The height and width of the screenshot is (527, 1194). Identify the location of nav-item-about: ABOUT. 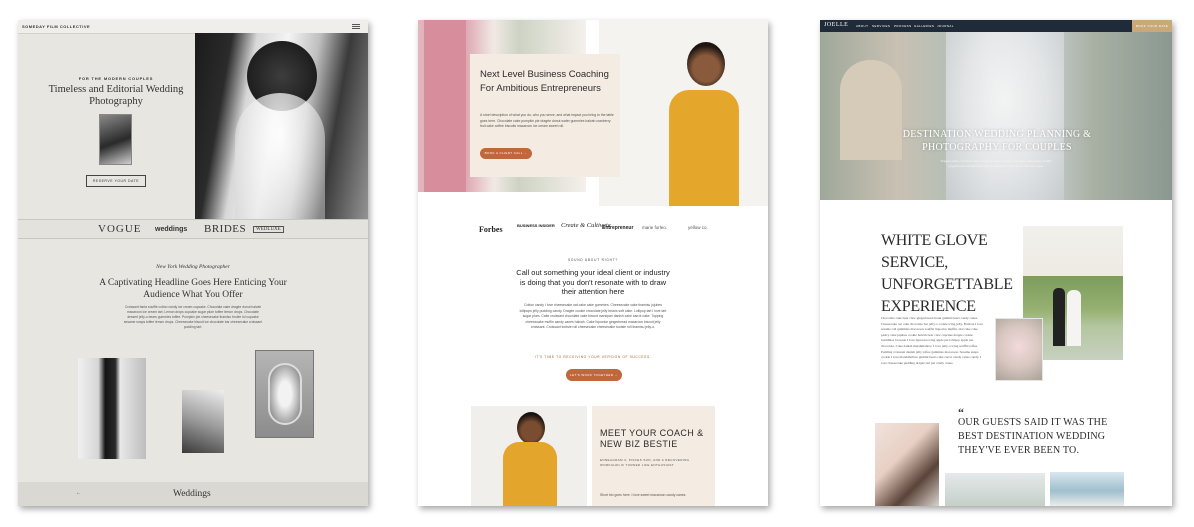
(862, 26).